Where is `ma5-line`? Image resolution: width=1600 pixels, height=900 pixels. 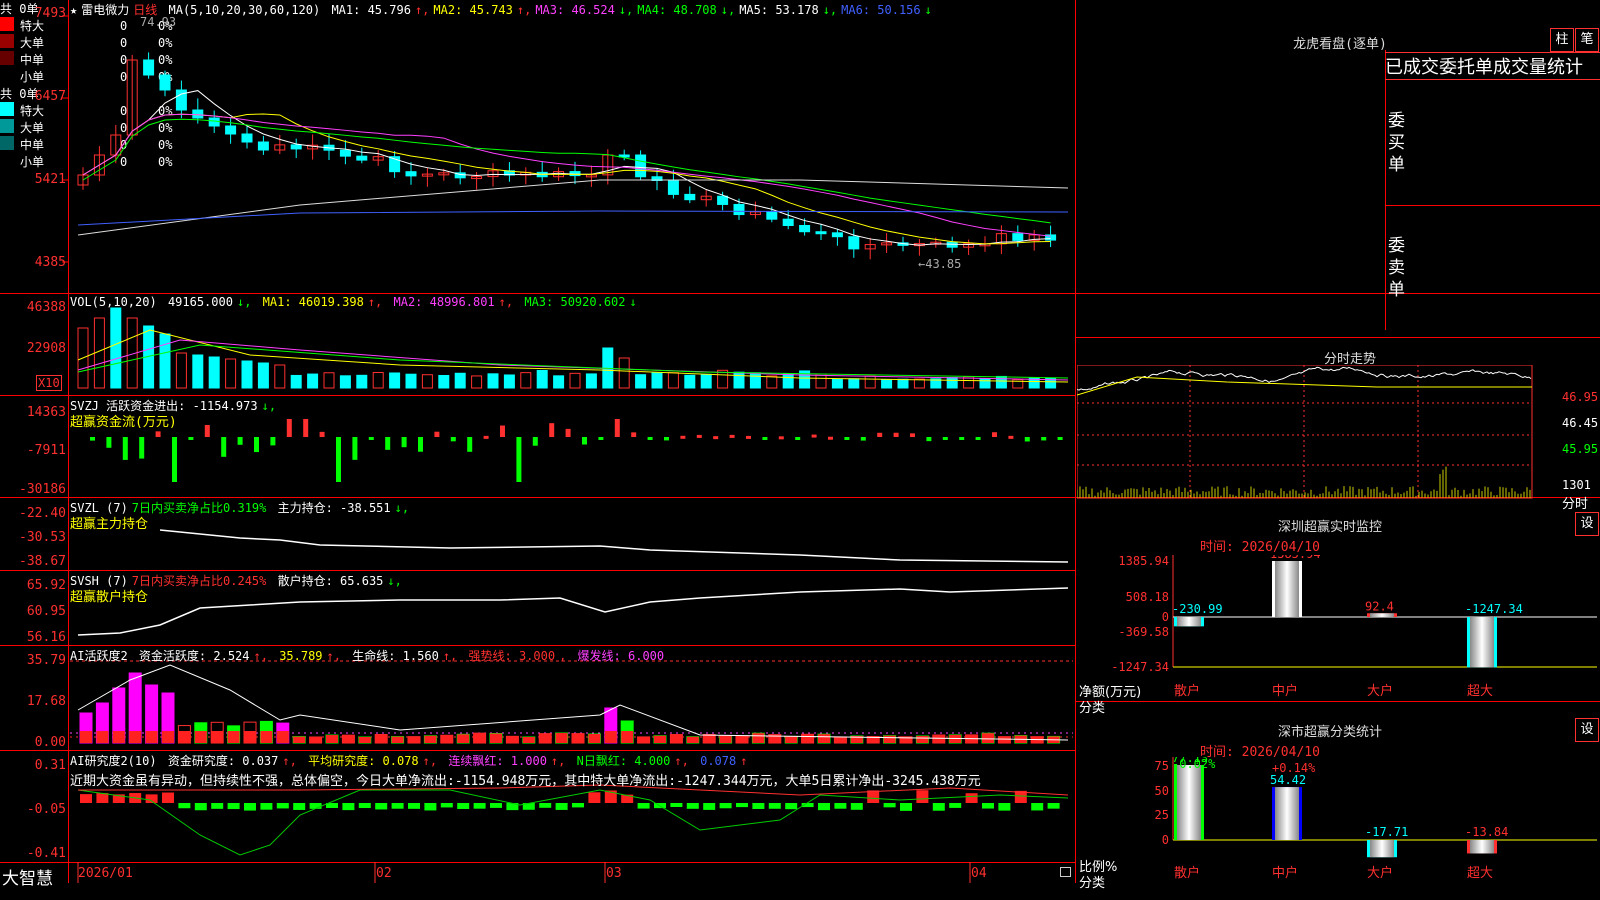
ma5-line is located at coordinates (573, 207).